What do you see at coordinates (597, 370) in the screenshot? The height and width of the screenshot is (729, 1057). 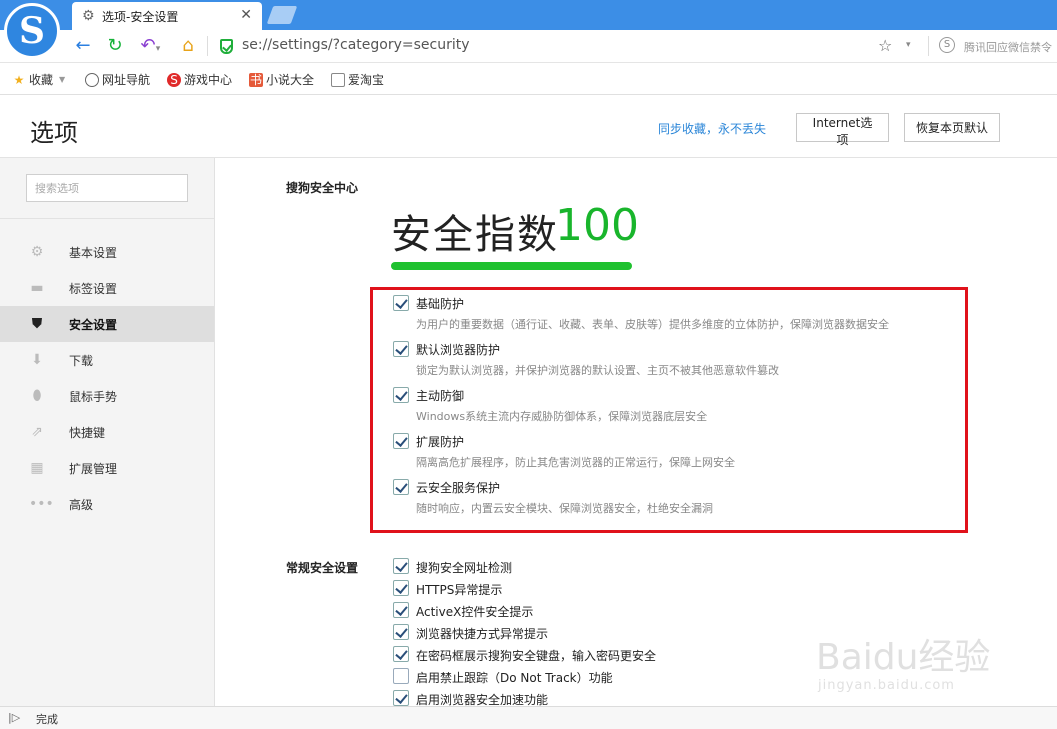 I see `protection-desc: 锁定为默认浏览器，并保护浏览器的默认设置、主页不被其他恶意软件篡改` at bounding box center [597, 370].